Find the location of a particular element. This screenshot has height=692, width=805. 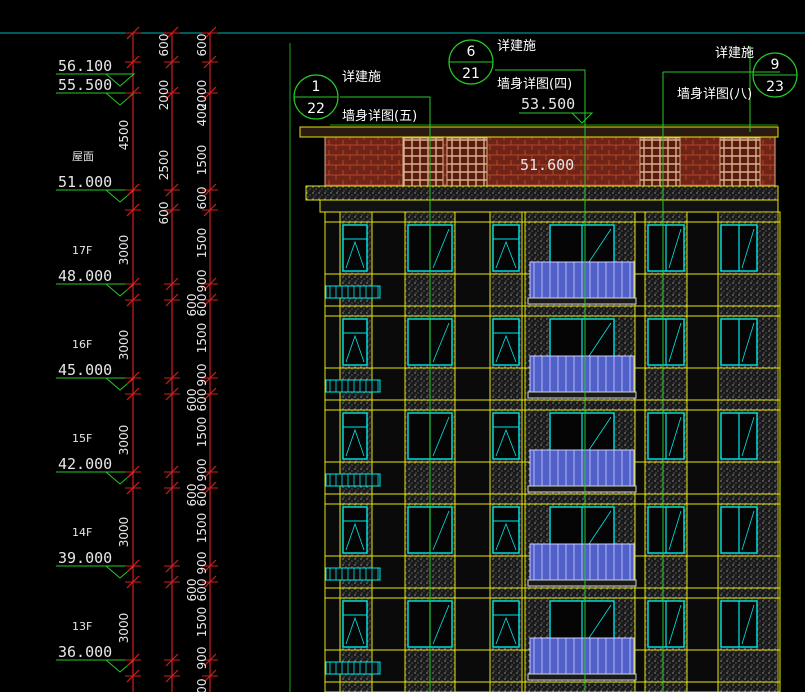

cornice-lower is located at coordinates (549, 206).